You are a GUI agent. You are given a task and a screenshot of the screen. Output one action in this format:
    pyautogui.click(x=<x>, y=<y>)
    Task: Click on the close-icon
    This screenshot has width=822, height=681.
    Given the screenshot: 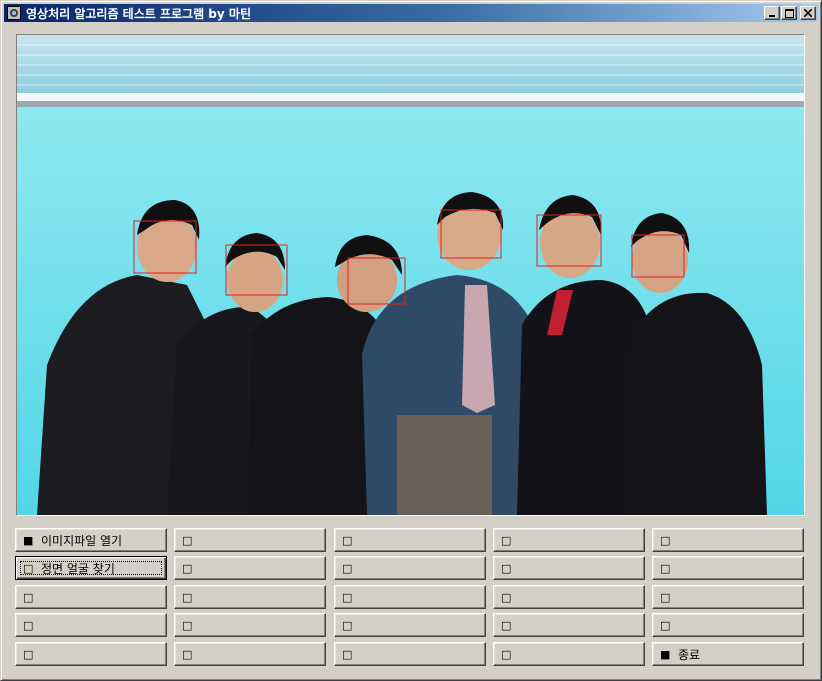 What is the action you would take?
    pyautogui.click(x=808, y=13)
    